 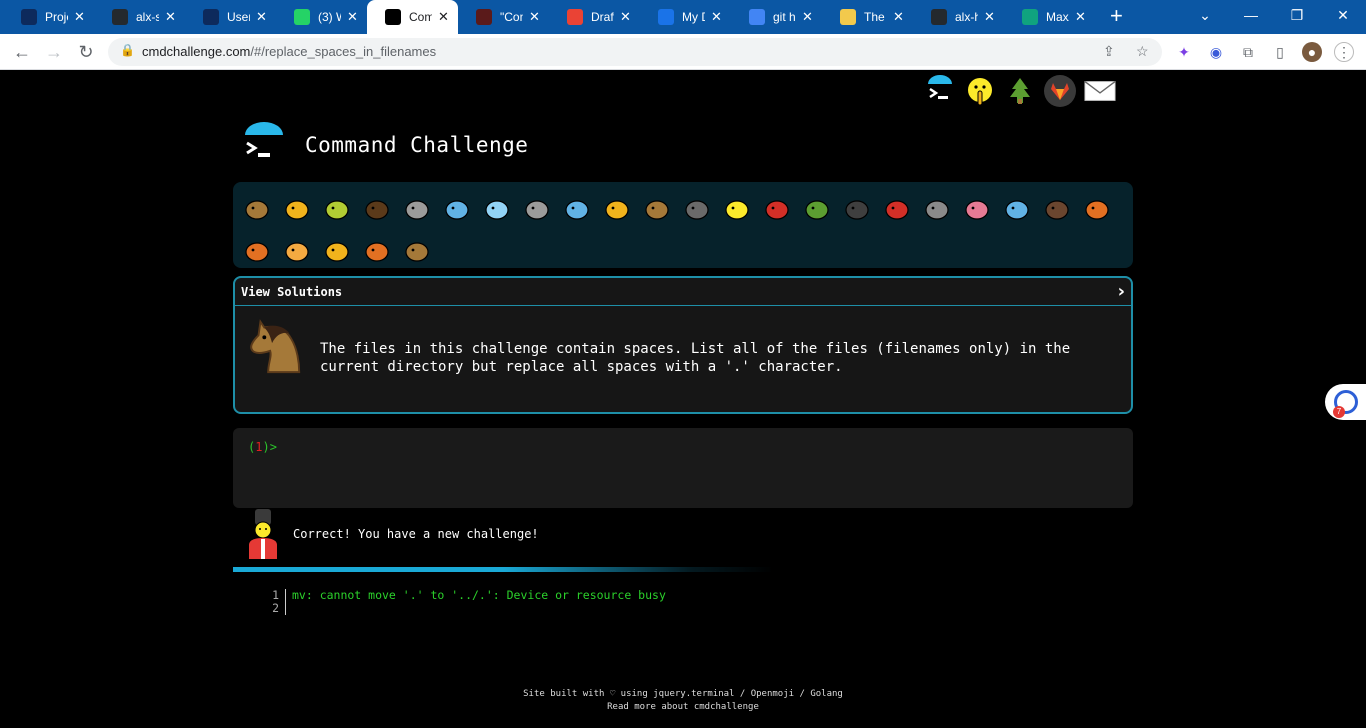 What do you see at coordinates (685, 17) in the screenshot?
I see `browser-tab: My D ✕` at bounding box center [685, 17].